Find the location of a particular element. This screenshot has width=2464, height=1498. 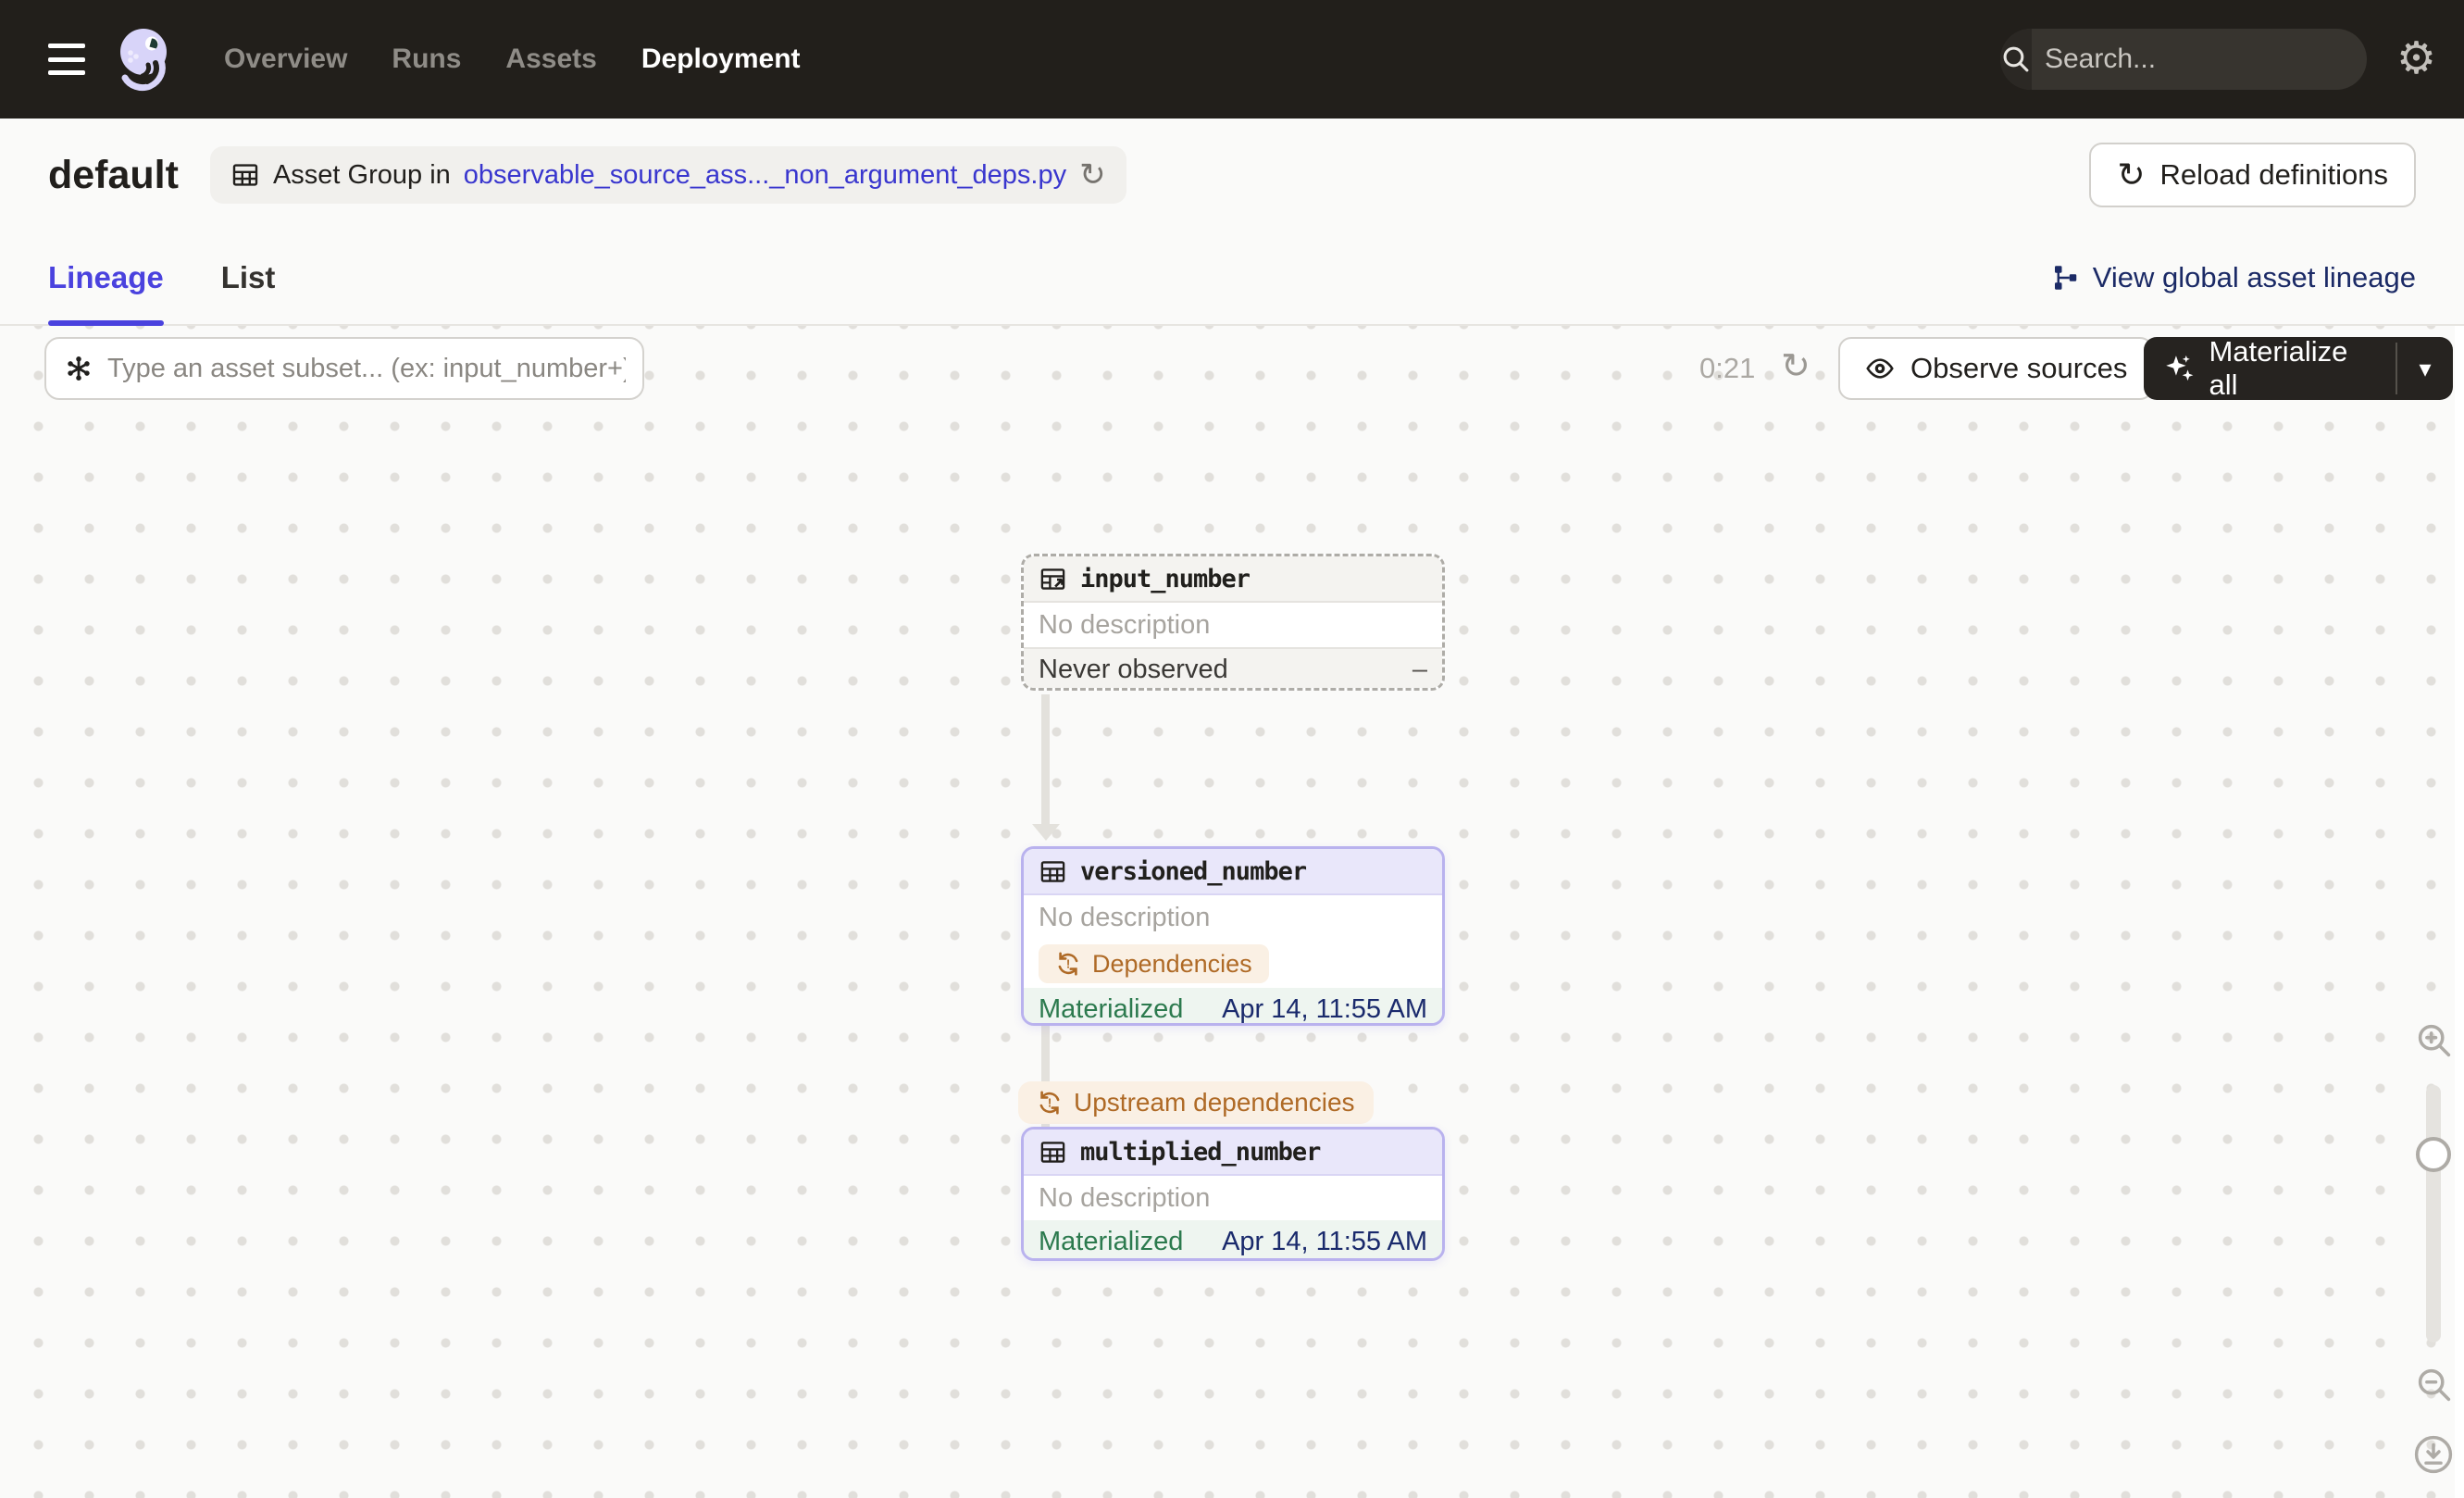

top-nav: Overview Runs Assets Deployment / ⚙ is located at coordinates (1232, 59).